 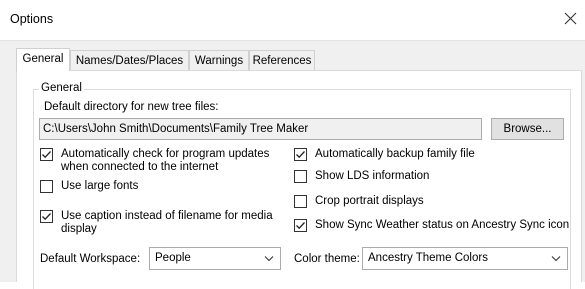 I want to click on use-caption-label-line2: display, so click(x=79, y=229).